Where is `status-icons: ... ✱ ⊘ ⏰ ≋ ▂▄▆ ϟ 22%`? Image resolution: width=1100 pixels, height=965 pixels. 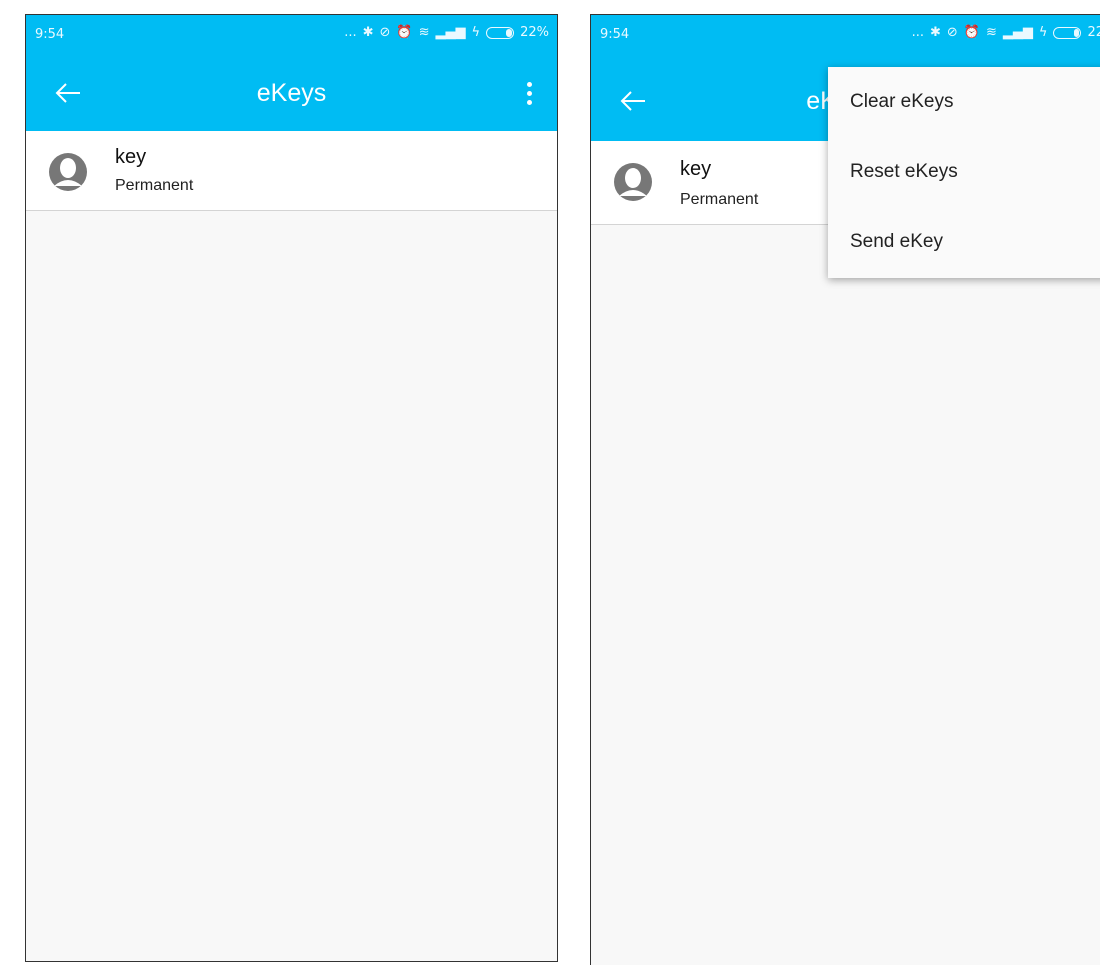
status-icons: ... ✱ ⊘ ⏰ ≋ ▂▄▆ ϟ 22% is located at coordinates (446, 32).